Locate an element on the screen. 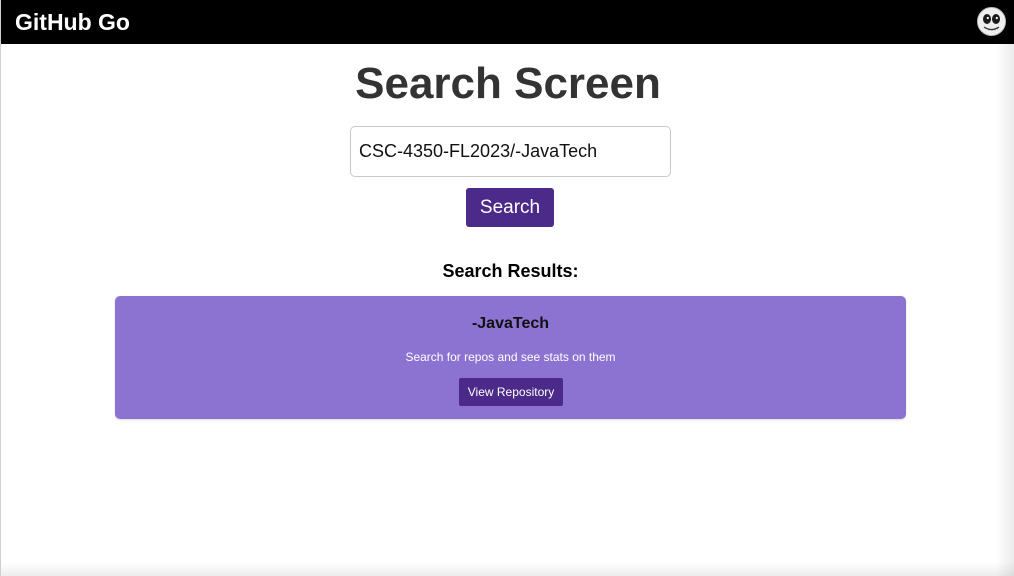 The width and height of the screenshot is (1014, 576). result-description: Search for repos and see stats on them is located at coordinates (510, 357).